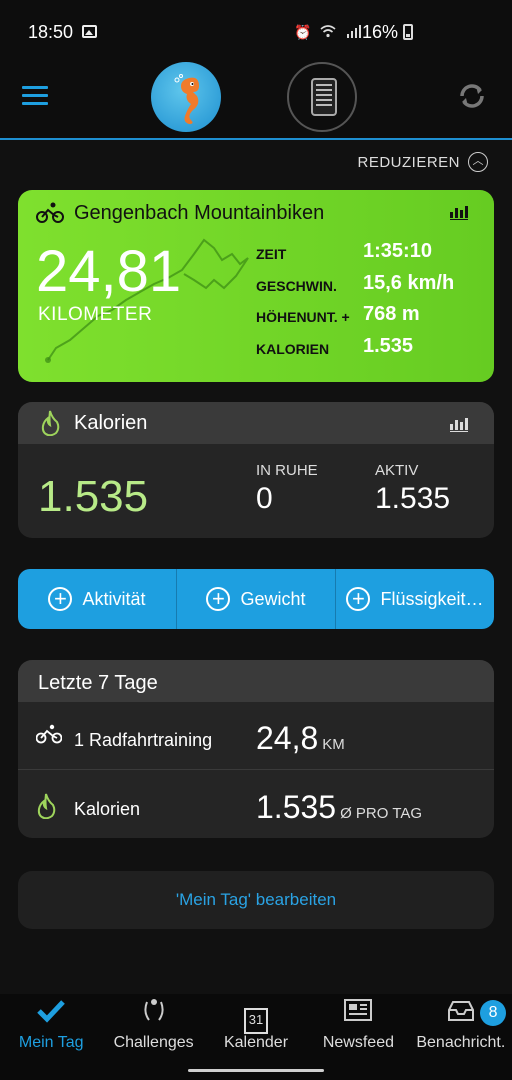 This screenshot has width=512, height=1080. Describe the element at coordinates (303, 317) in the screenshot. I see `stat-key: HÖHENUNT. +` at that location.